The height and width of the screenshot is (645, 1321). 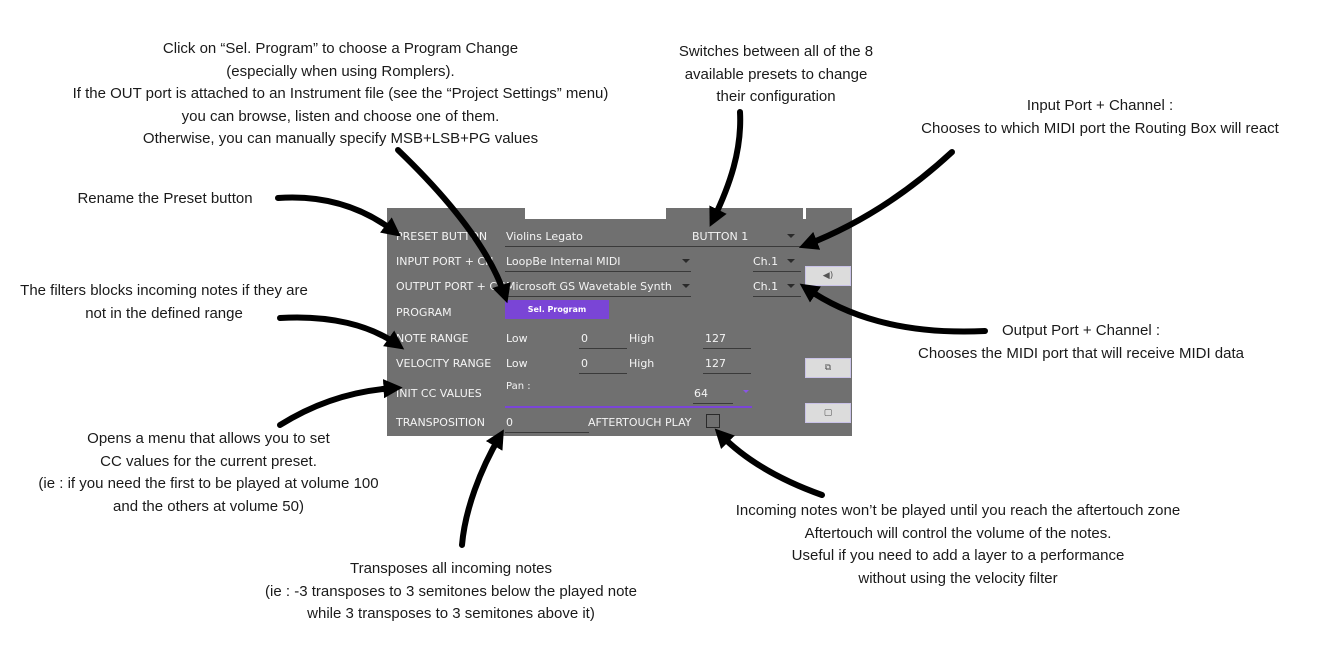 What do you see at coordinates (628, 407) in the screenshot?
I see `cc-accent-line` at bounding box center [628, 407].